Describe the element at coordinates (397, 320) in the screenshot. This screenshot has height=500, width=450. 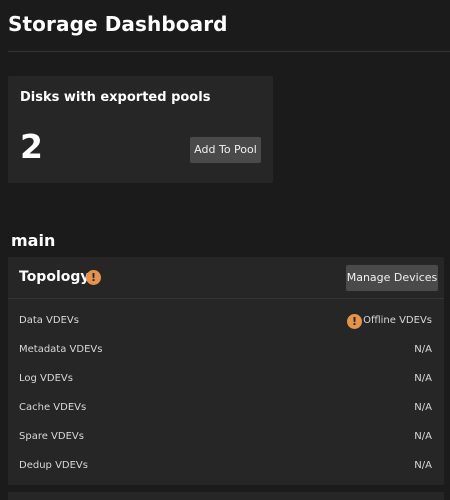
I see `vdev-value: Offline VDEVs` at that location.